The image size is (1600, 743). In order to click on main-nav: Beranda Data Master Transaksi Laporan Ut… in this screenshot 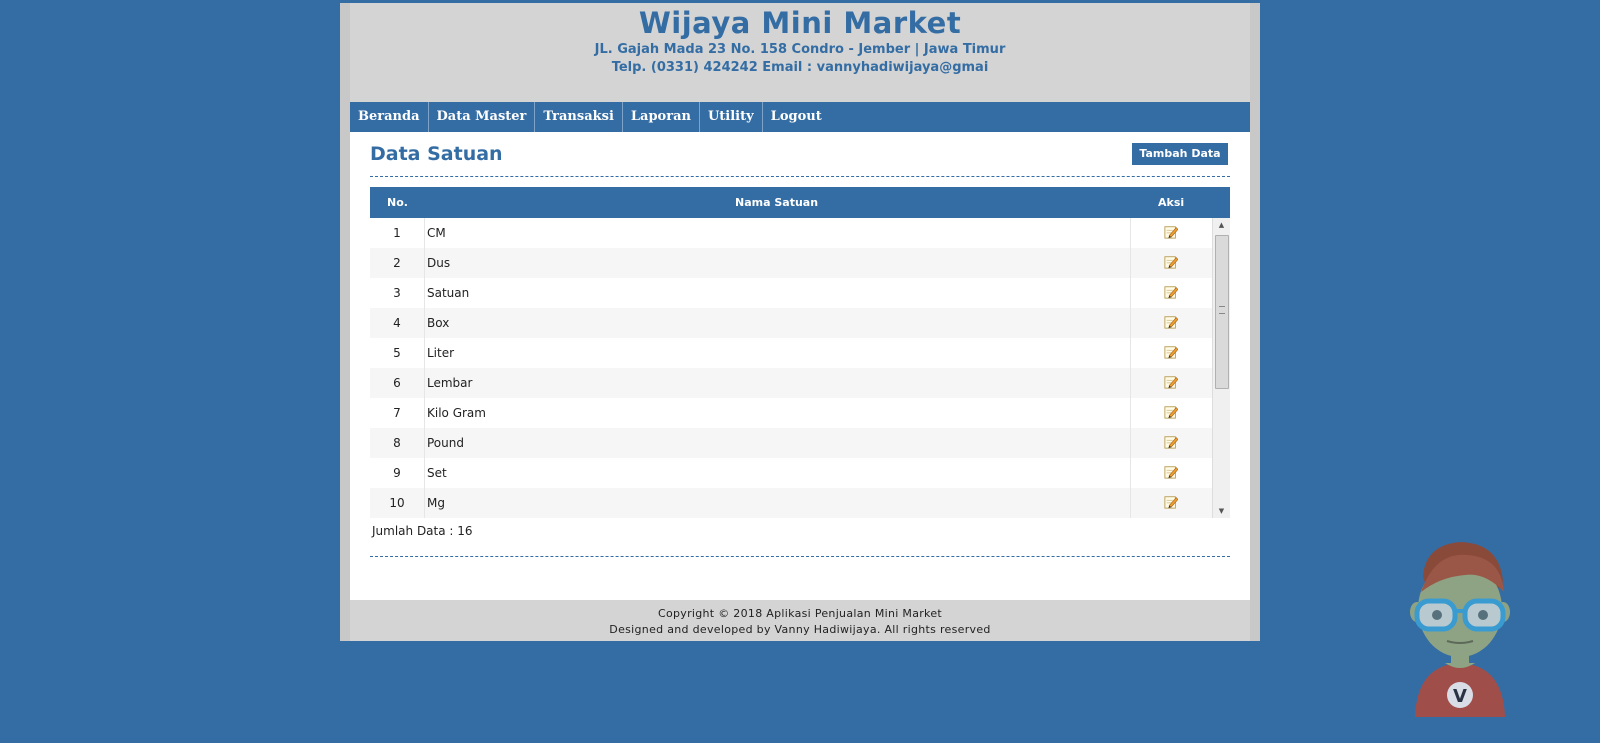, I will do `click(800, 117)`.